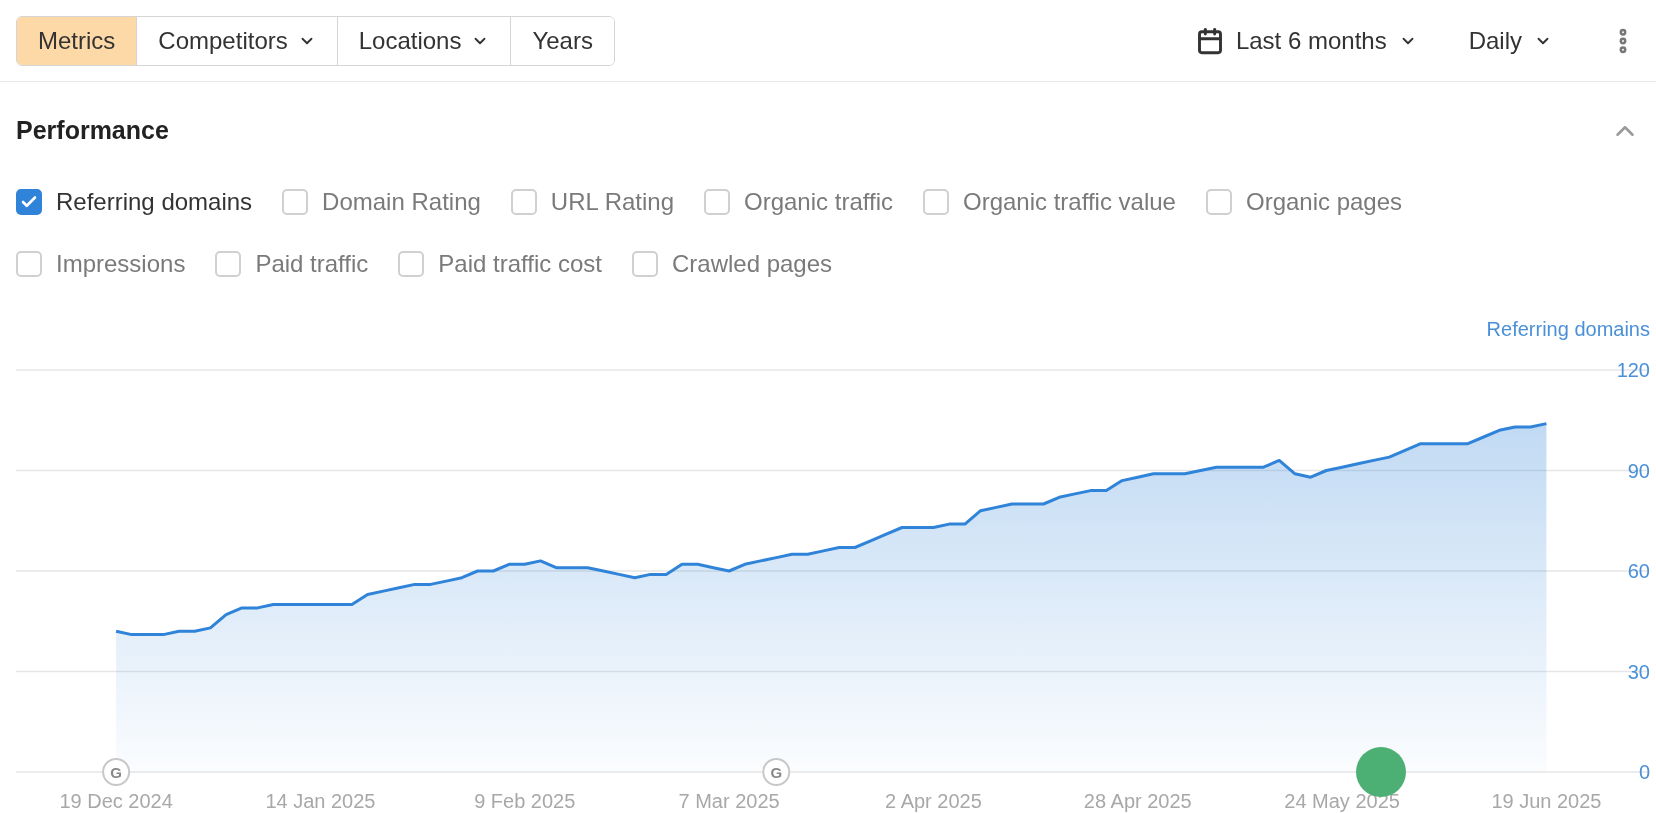 This screenshot has width=1656, height=813. What do you see at coordinates (729, 800) in the screenshot?
I see `x-axis-label: 7 Mar 2025` at bounding box center [729, 800].